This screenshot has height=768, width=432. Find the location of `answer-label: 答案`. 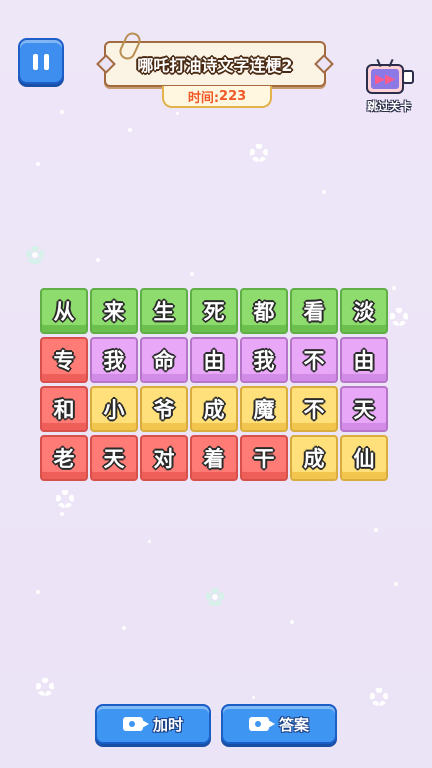

answer-label: 答案 is located at coordinates (293, 724).